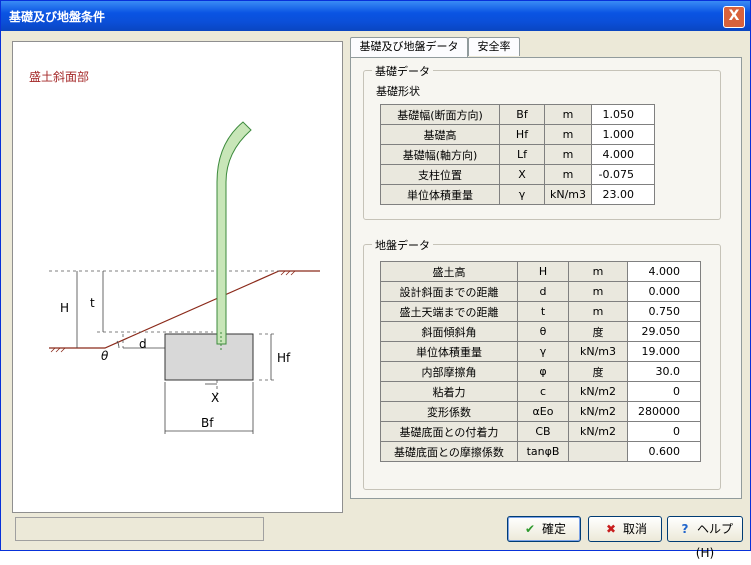  What do you see at coordinates (664, 291) in the screenshot?
I see `value-cell: 0.000` at bounding box center [664, 291].